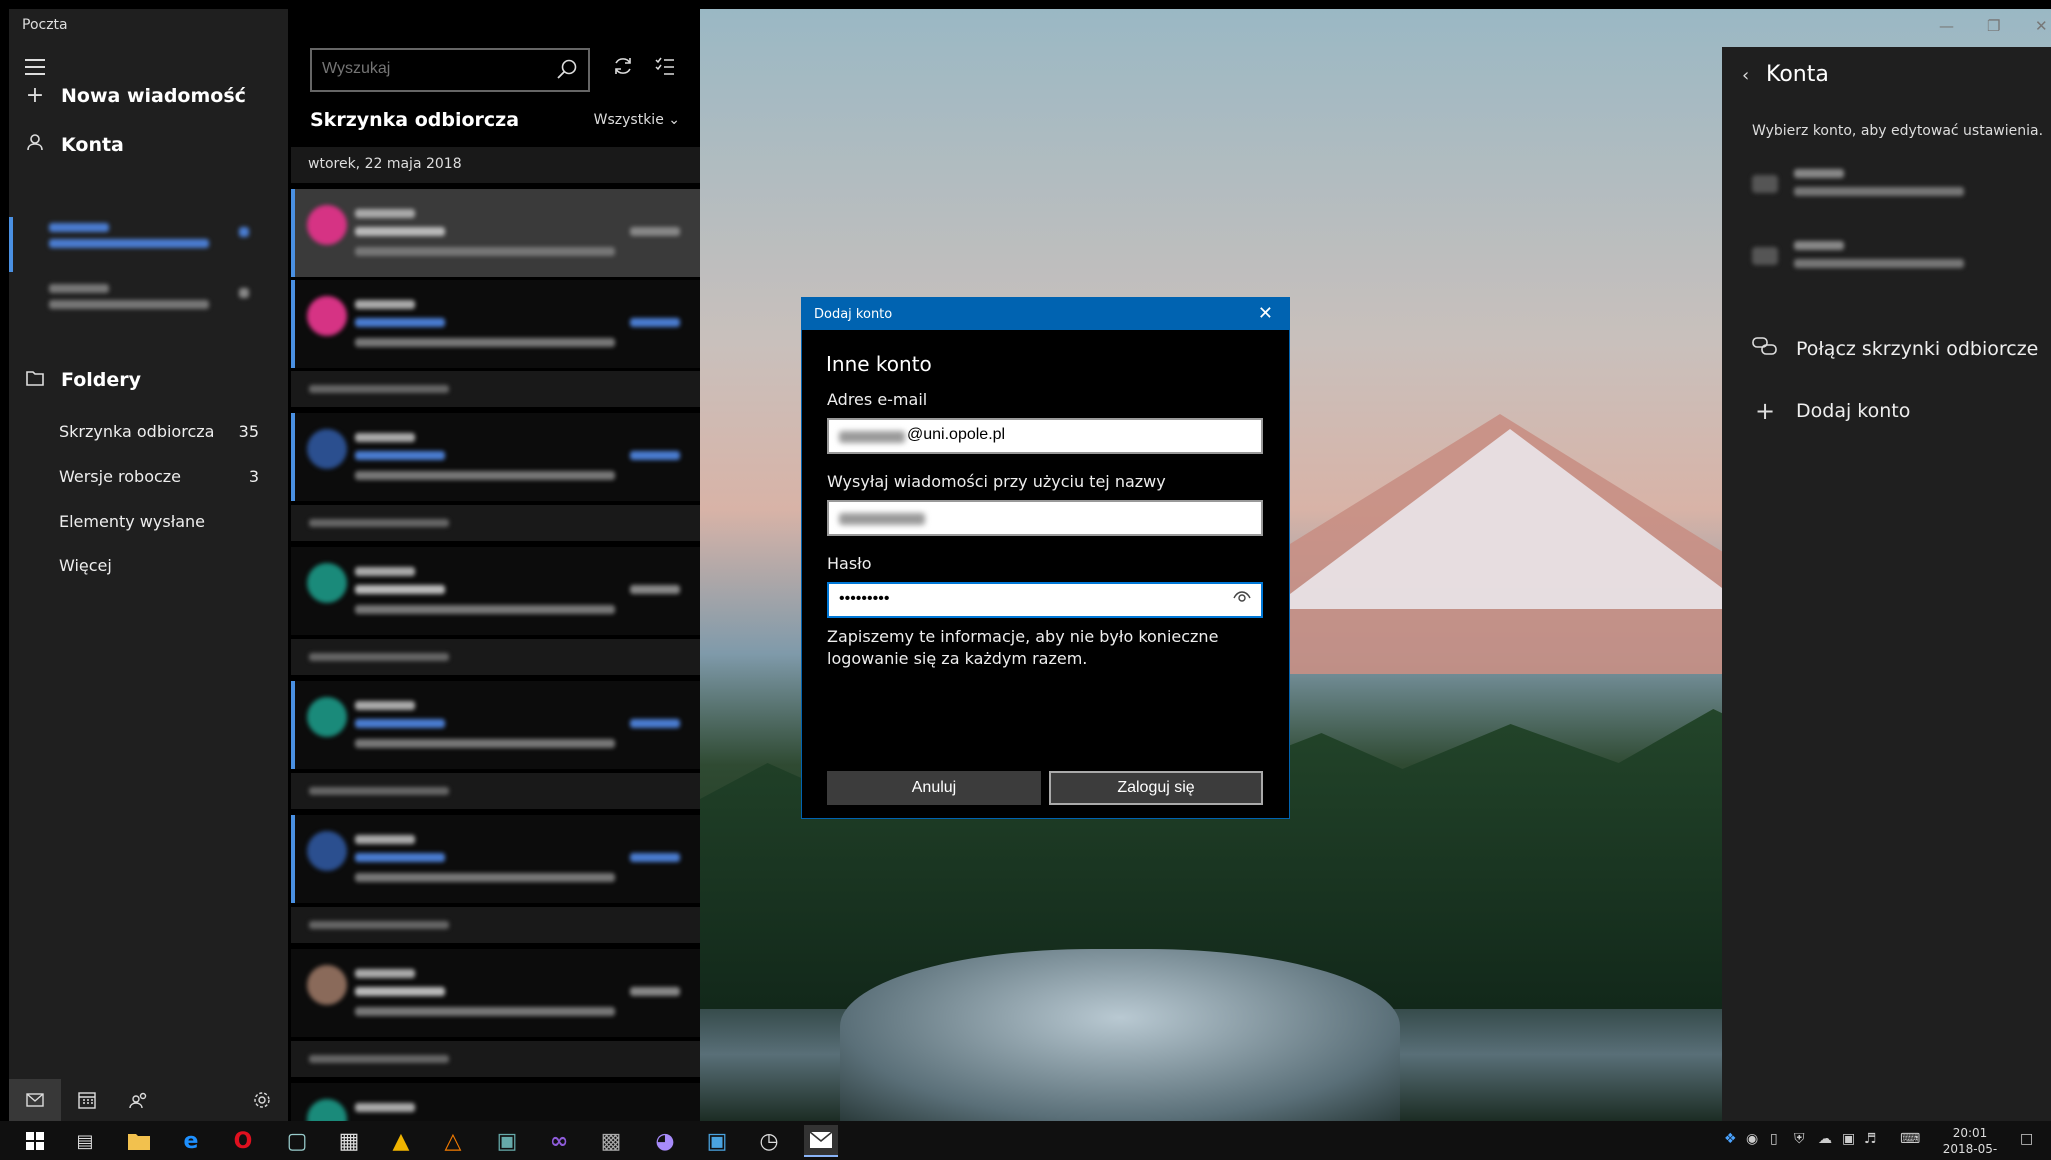 The height and width of the screenshot is (1160, 2051). I want to click on filter-label: Wszystkie, so click(628, 120).